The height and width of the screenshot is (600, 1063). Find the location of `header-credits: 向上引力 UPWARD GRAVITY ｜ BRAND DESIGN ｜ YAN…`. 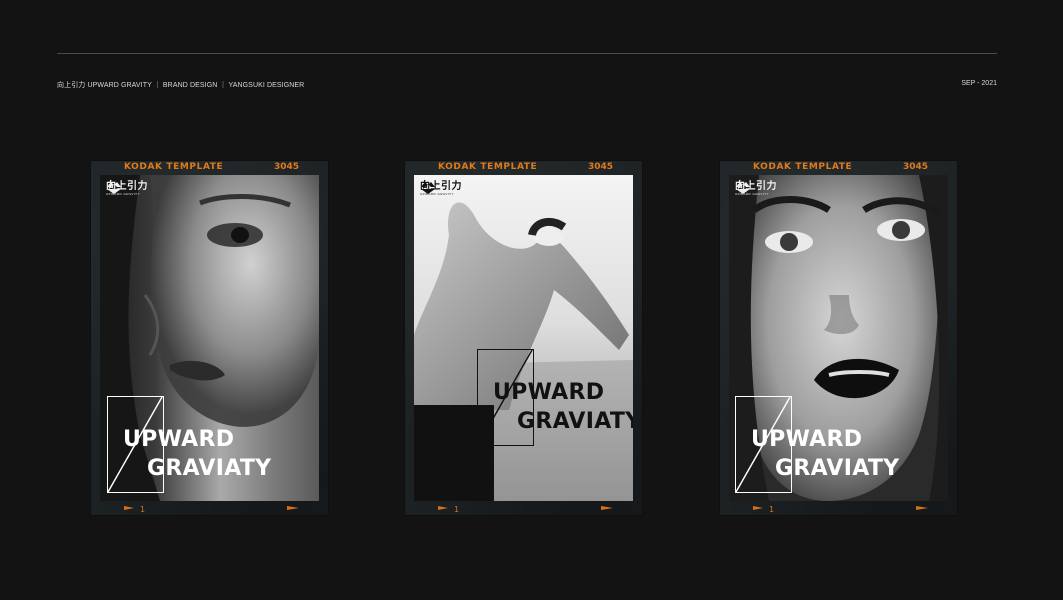

header-credits: 向上引力 UPWARD GRAVITY ｜ BRAND DESIGN ｜ YAN… is located at coordinates (181, 85).